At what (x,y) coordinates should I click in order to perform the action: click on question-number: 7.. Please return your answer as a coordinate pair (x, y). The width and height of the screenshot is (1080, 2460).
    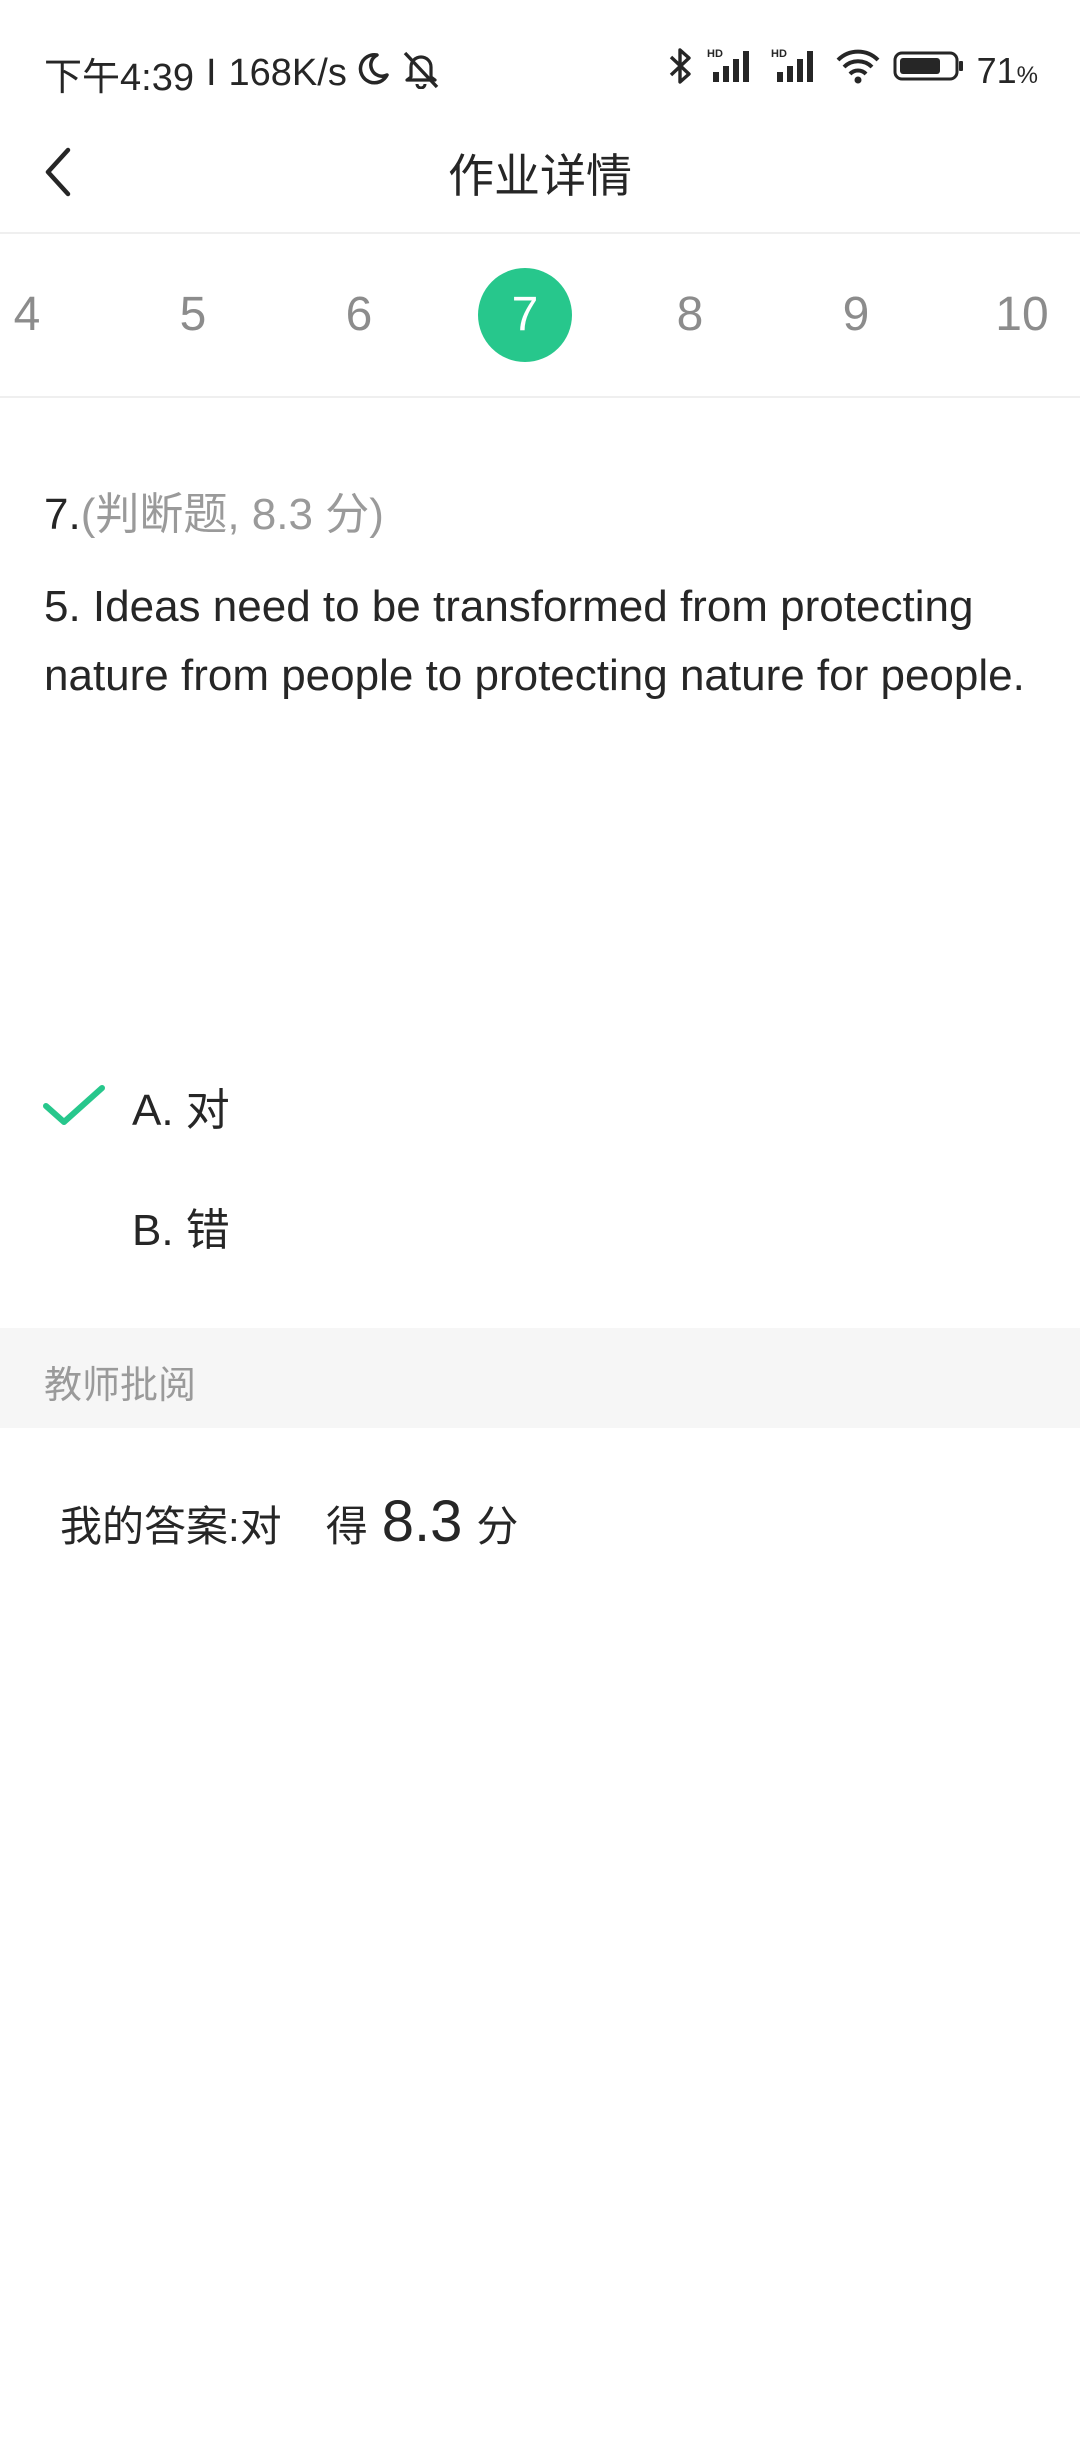
    Looking at the image, I should click on (62, 514).